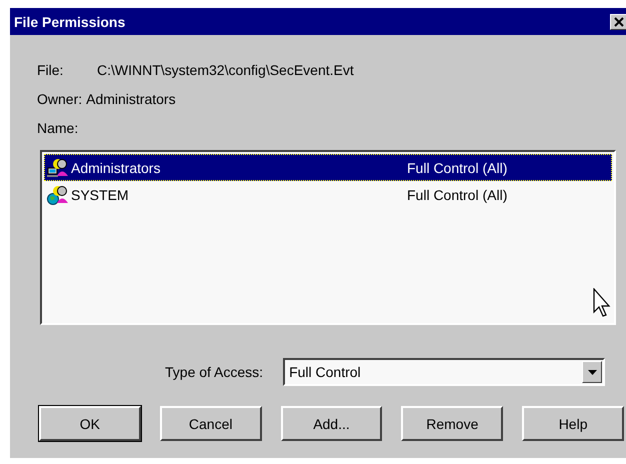 The image size is (626, 464). I want to click on window-title: File Permissions, so click(70, 22).